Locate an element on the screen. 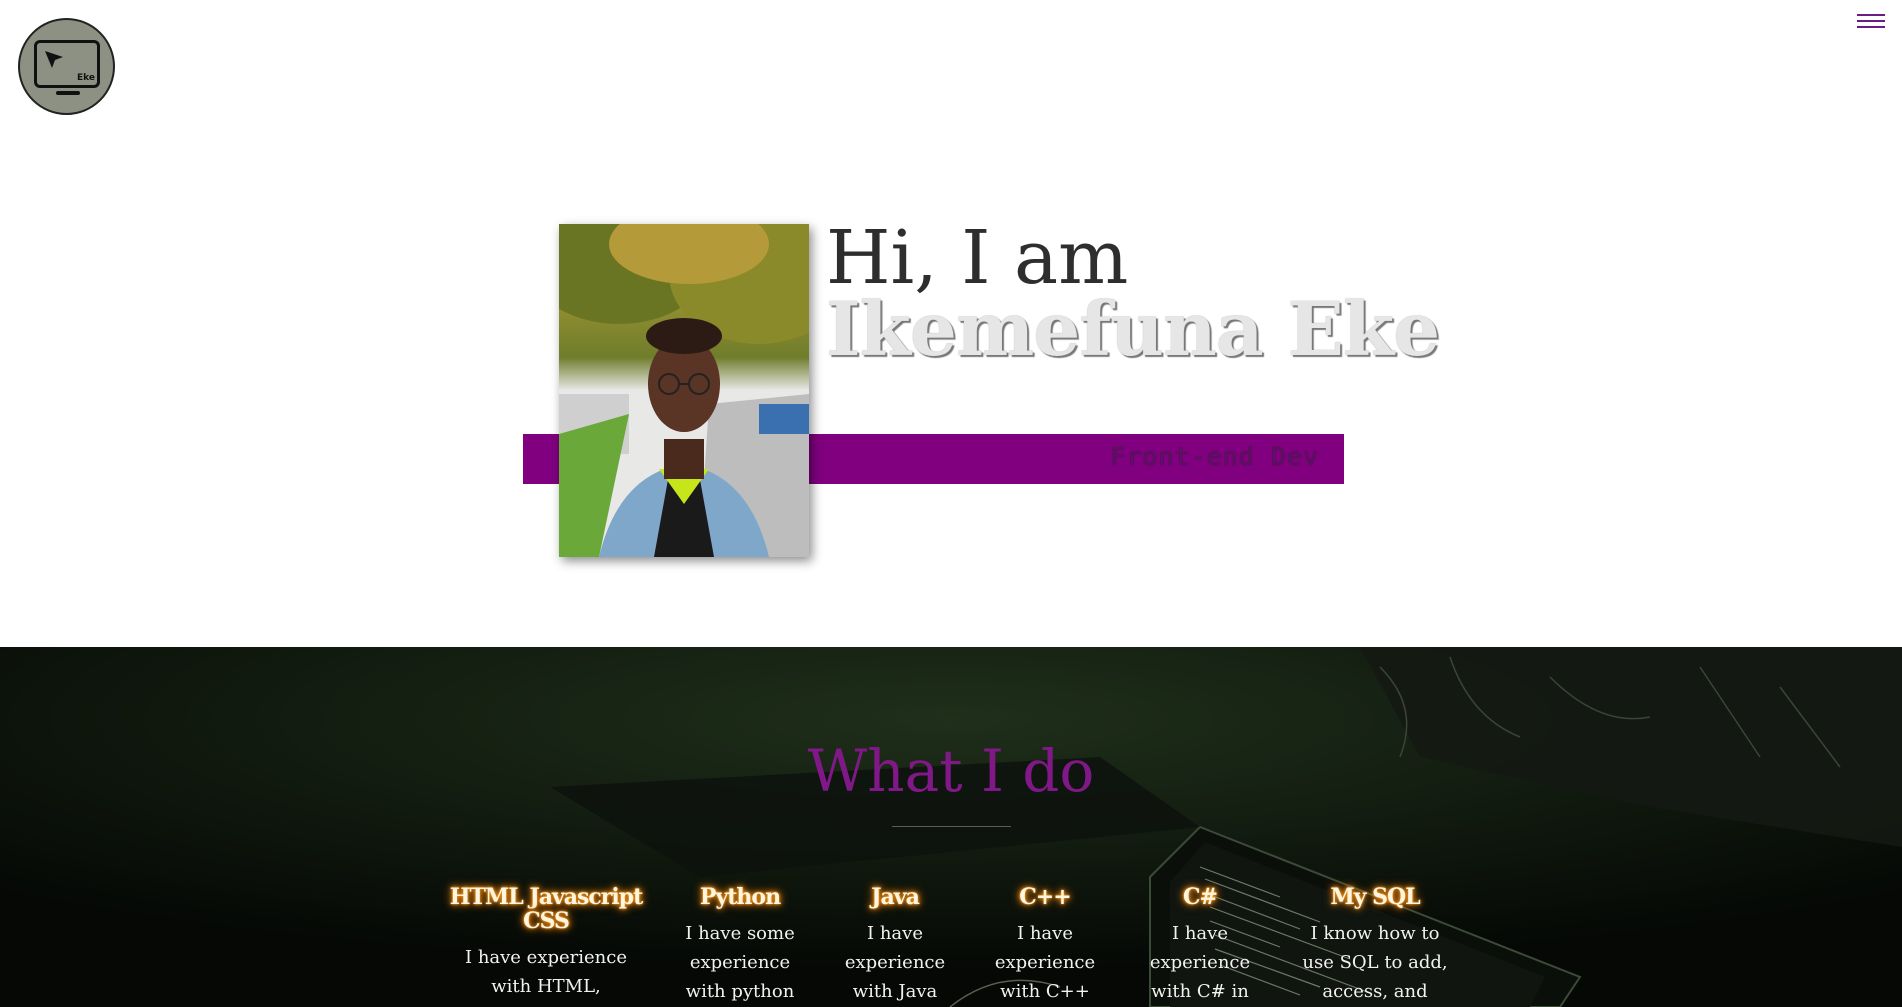 This screenshot has height=1007, width=1902. hero-name: Ikemefuna Eke is located at coordinates (1133, 330).